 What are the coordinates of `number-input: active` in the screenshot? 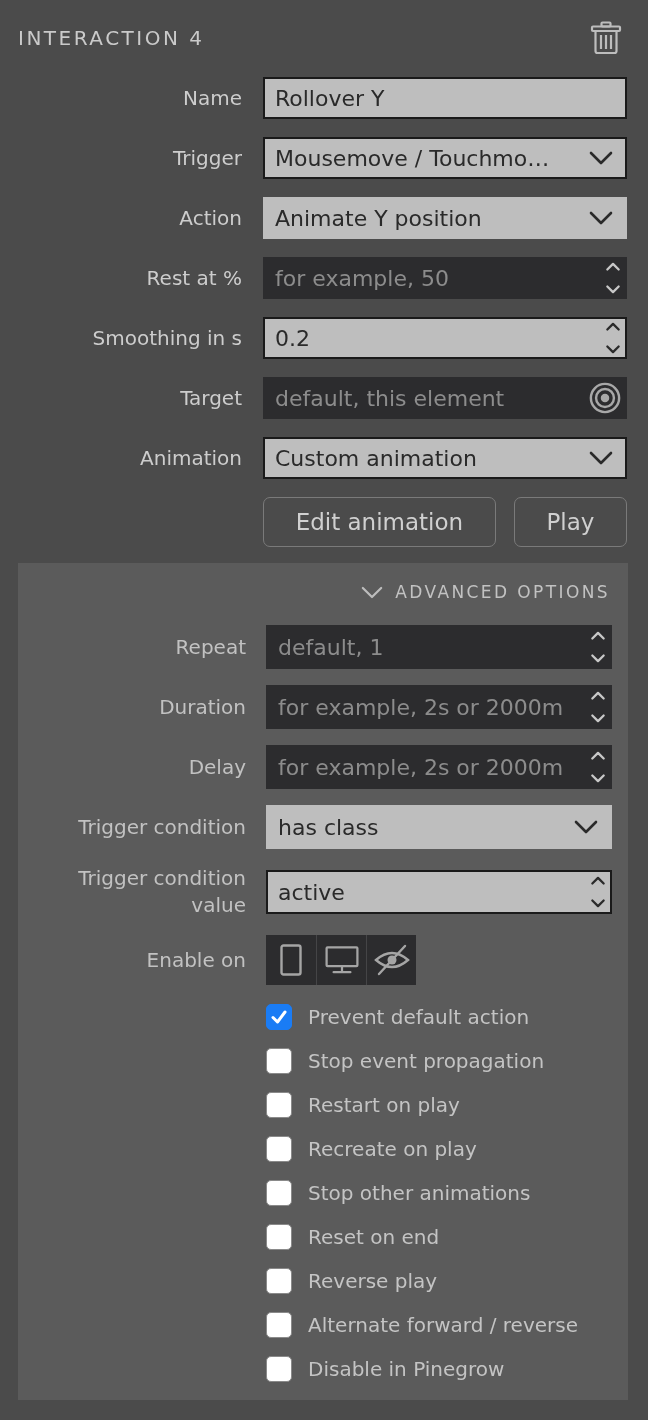 It's located at (439, 892).